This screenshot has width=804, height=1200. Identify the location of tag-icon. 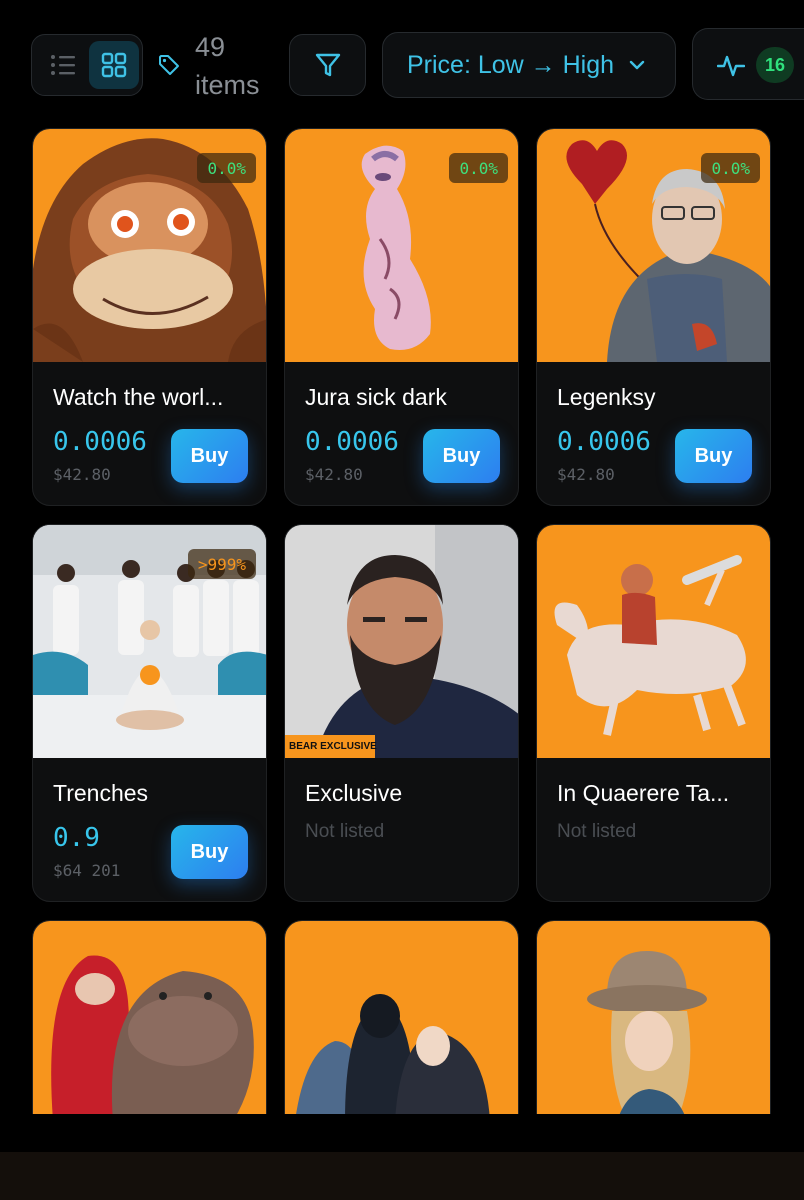
(169, 65).